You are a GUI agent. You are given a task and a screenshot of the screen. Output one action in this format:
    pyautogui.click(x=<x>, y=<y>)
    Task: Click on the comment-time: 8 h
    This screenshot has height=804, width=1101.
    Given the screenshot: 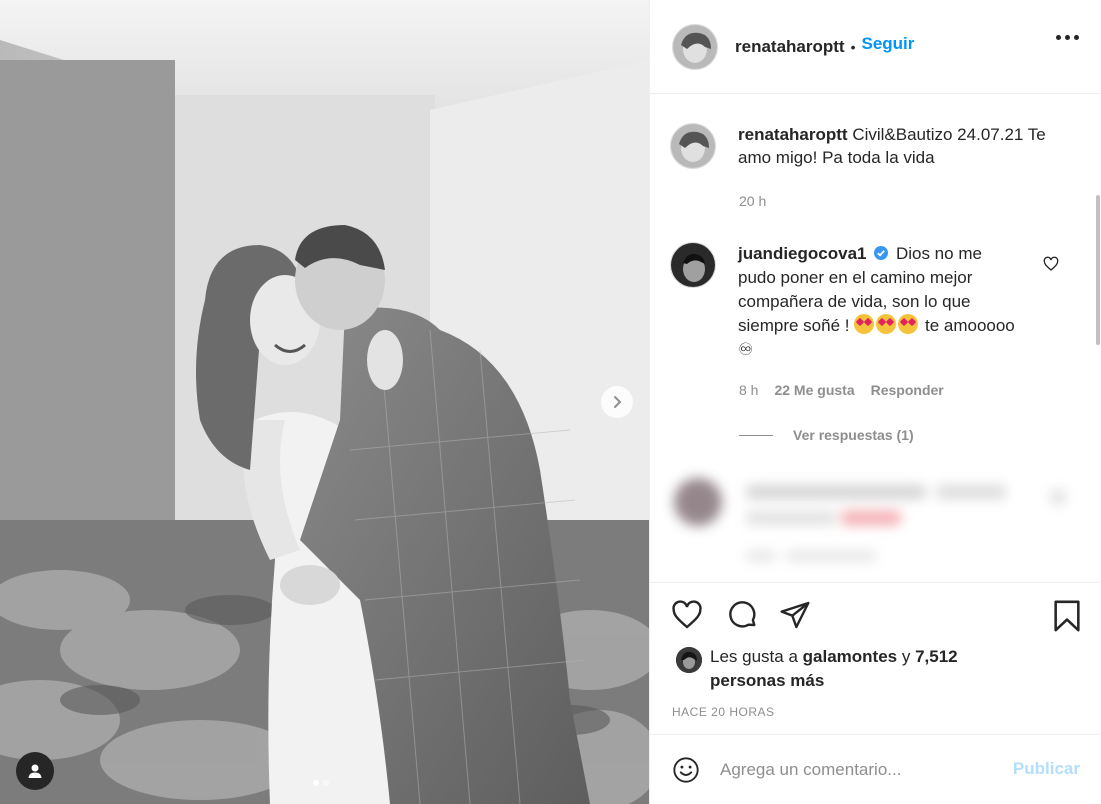 What is the action you would take?
    pyautogui.click(x=748, y=390)
    